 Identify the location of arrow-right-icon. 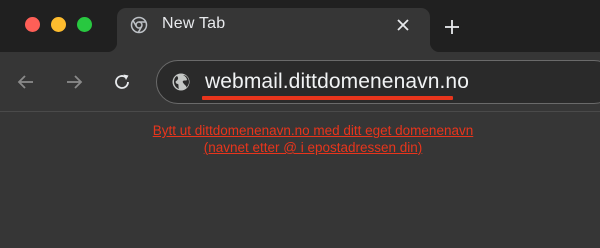
(74, 82).